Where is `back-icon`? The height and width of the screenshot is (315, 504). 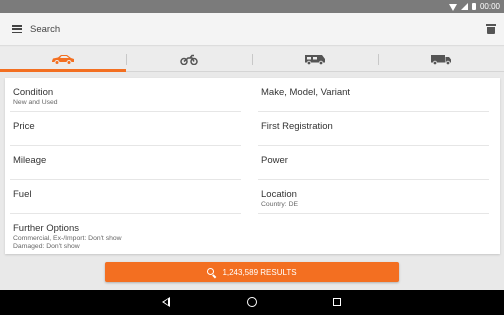
back-icon is located at coordinates (166, 302).